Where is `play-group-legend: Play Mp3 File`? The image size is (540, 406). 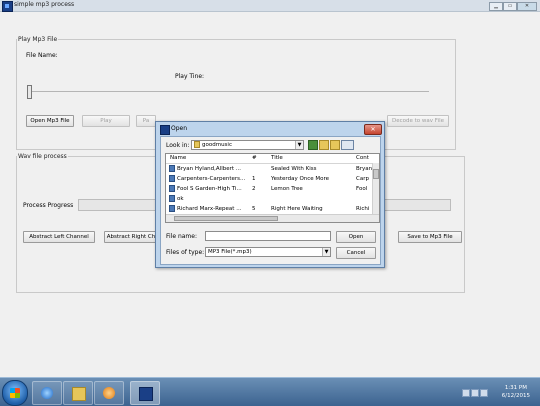
play-group-legend: Play Mp3 File is located at coordinates (38, 39).